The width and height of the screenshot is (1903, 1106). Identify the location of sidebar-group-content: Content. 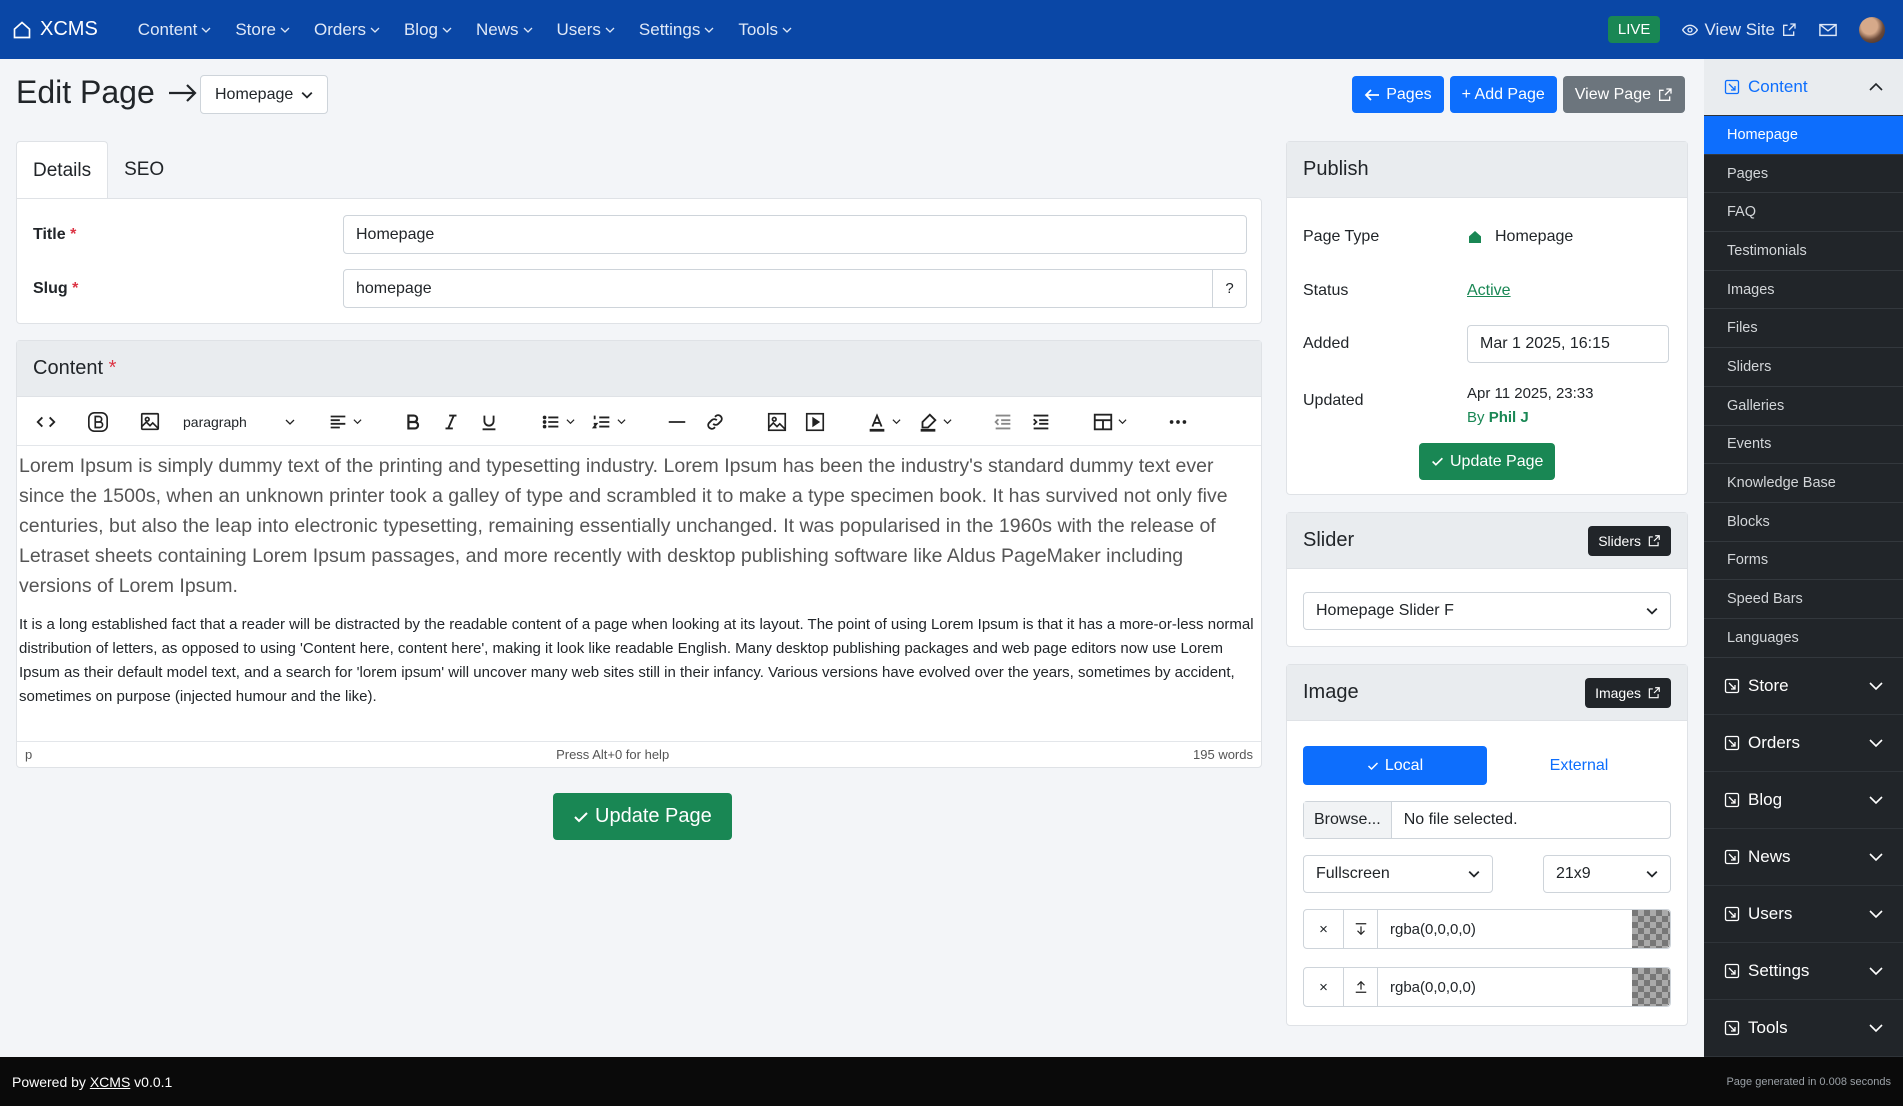
(1803, 87).